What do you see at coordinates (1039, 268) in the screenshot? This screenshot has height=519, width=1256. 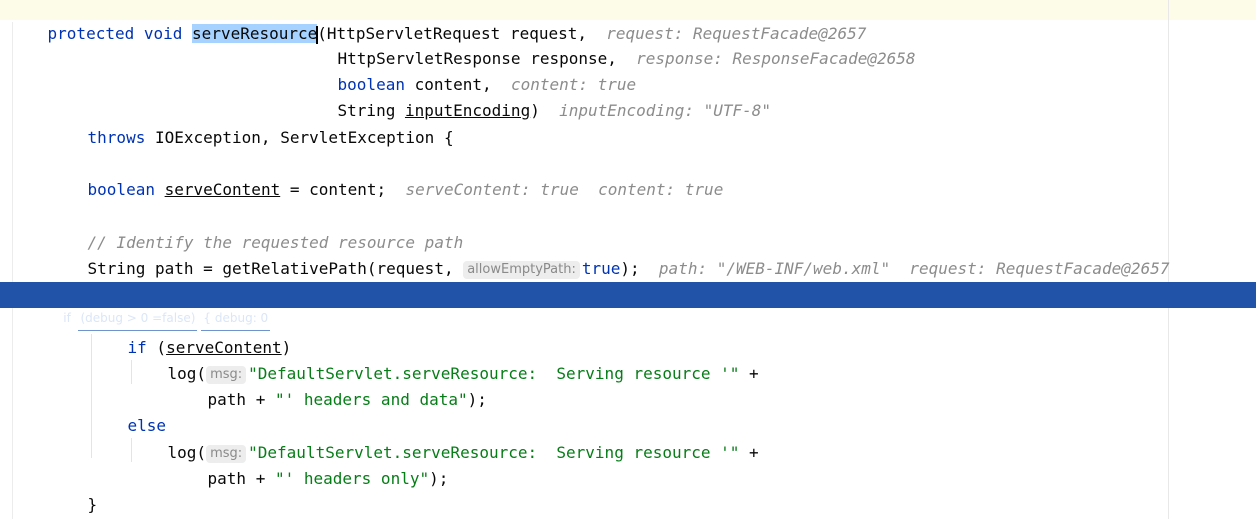 I see `inline-debug-value: request: RequestFacade@2657` at bounding box center [1039, 268].